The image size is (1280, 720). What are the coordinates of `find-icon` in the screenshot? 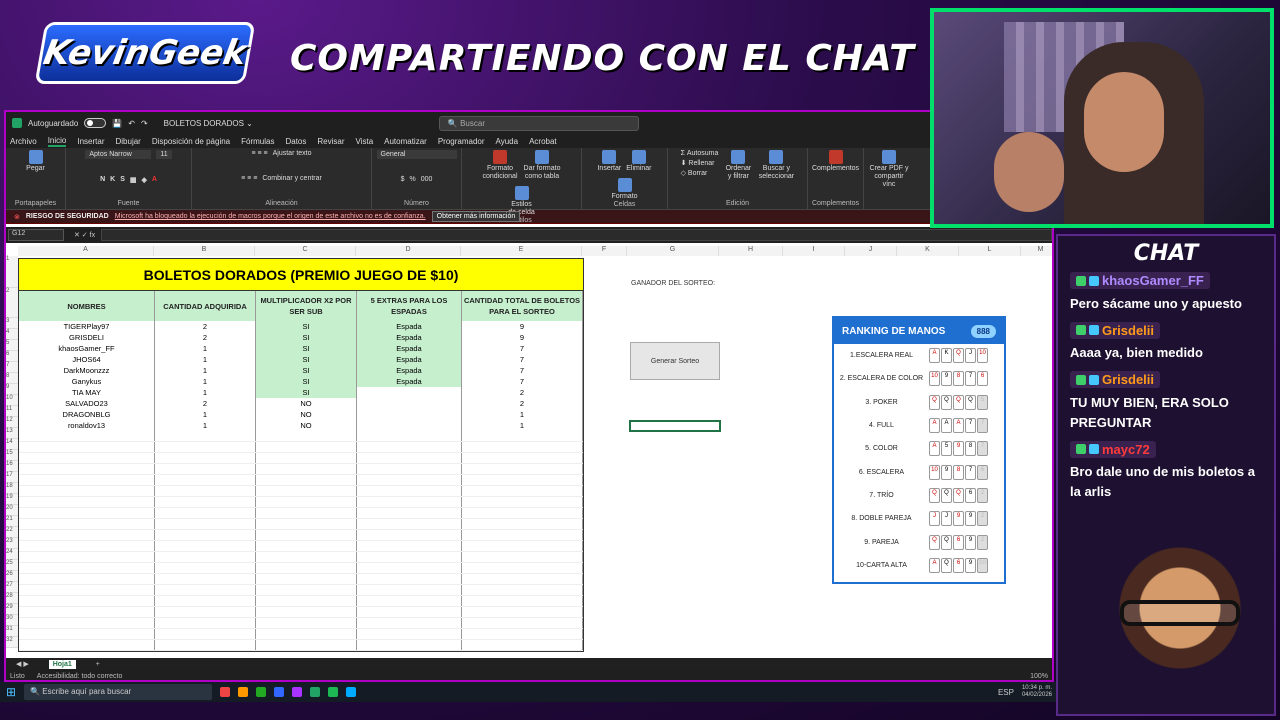 It's located at (776, 157).